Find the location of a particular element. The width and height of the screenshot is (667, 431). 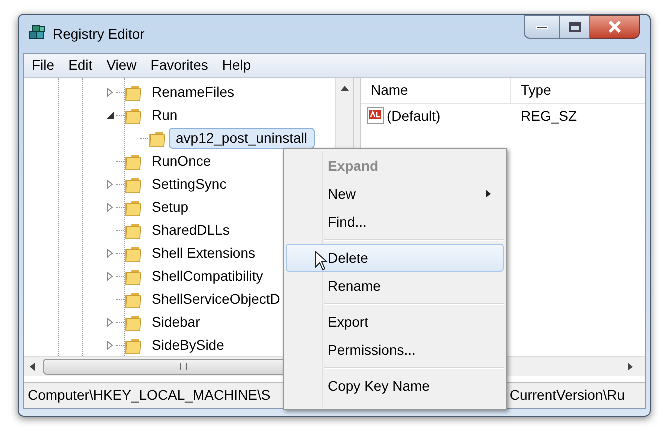

menu-item: Favorites is located at coordinates (179, 65).